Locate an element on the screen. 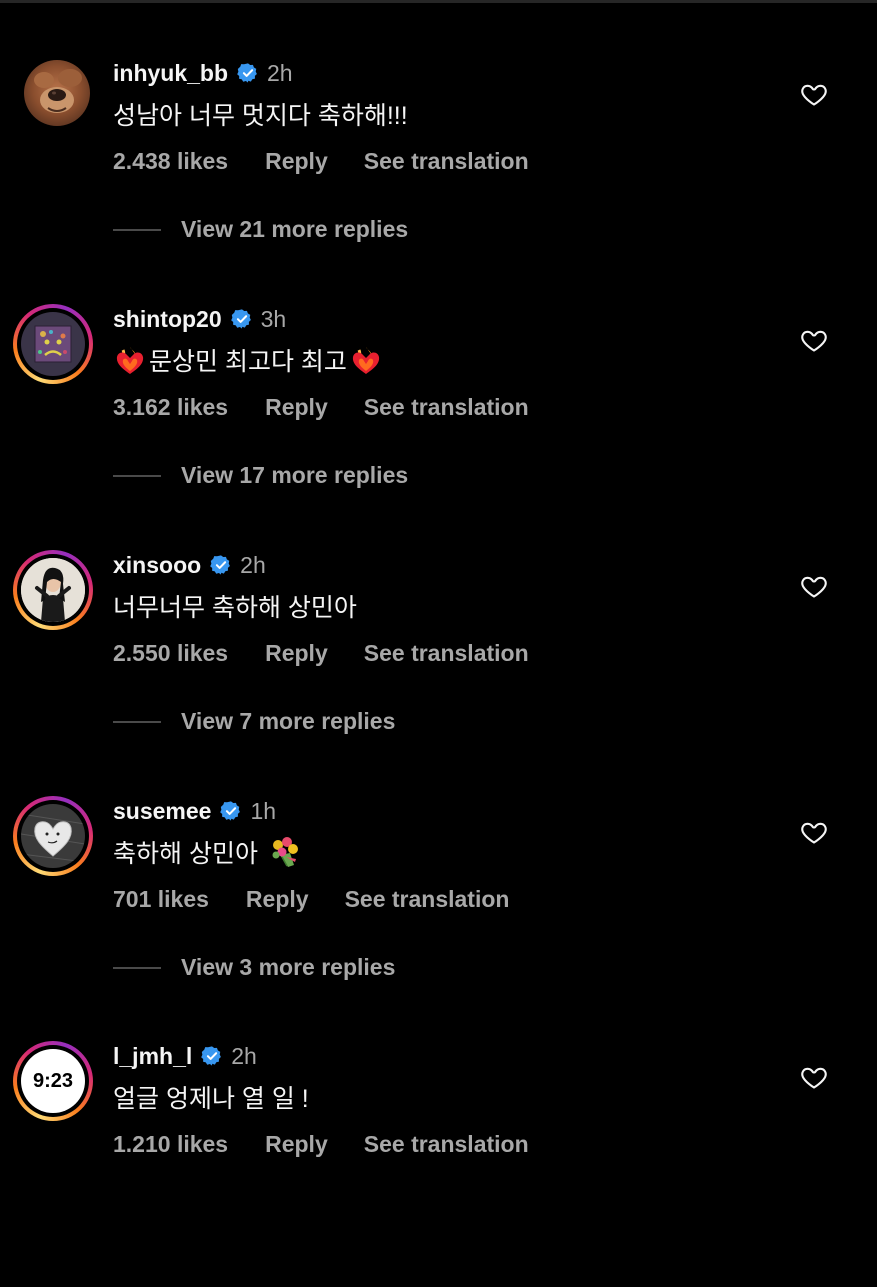  likes-count: 701 likes is located at coordinates (161, 899).